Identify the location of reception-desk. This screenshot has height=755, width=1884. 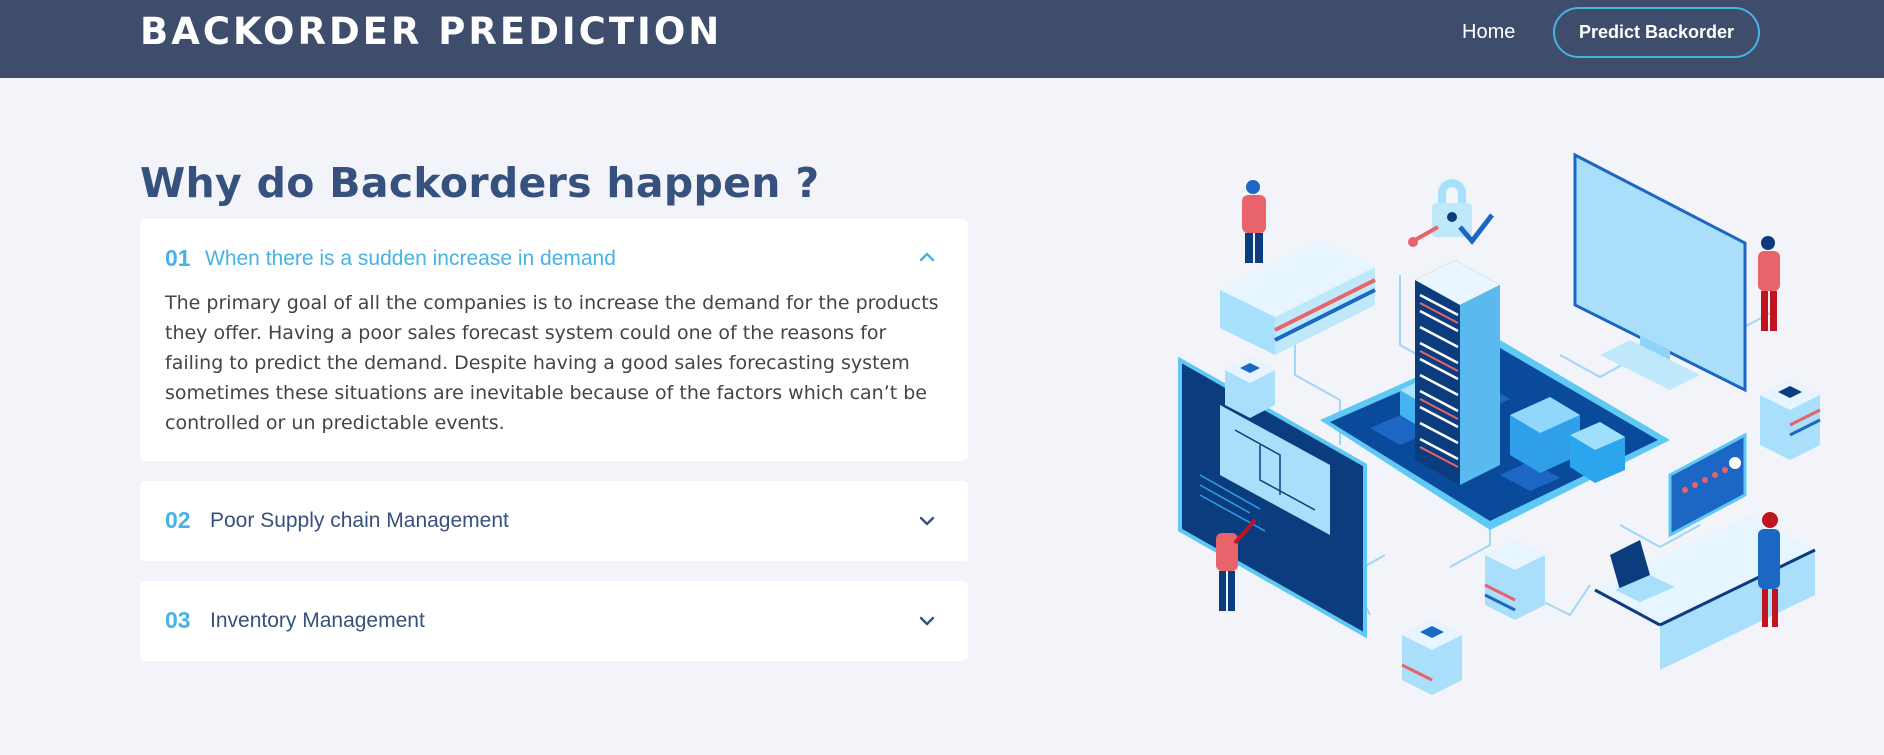
(1298, 297).